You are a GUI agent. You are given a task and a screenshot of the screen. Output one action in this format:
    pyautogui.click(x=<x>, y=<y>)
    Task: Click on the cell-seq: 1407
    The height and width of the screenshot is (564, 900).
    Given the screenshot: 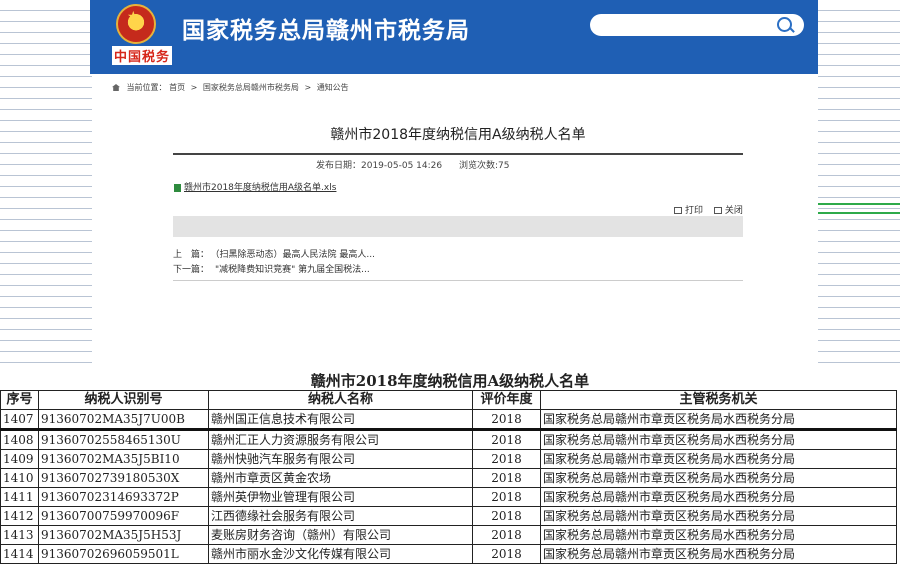 What is the action you would take?
    pyautogui.click(x=19, y=419)
    